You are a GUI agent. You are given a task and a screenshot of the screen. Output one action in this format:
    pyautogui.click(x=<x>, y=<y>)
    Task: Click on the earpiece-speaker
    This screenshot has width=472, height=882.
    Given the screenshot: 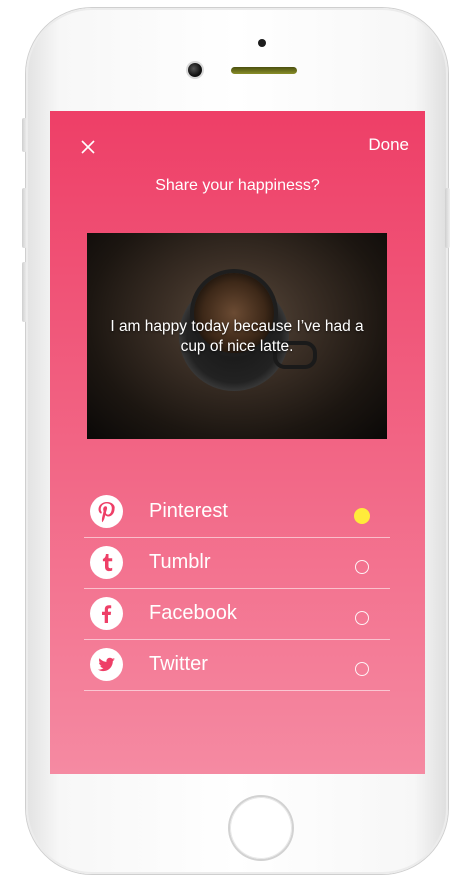 What is the action you would take?
    pyautogui.click(x=264, y=70)
    